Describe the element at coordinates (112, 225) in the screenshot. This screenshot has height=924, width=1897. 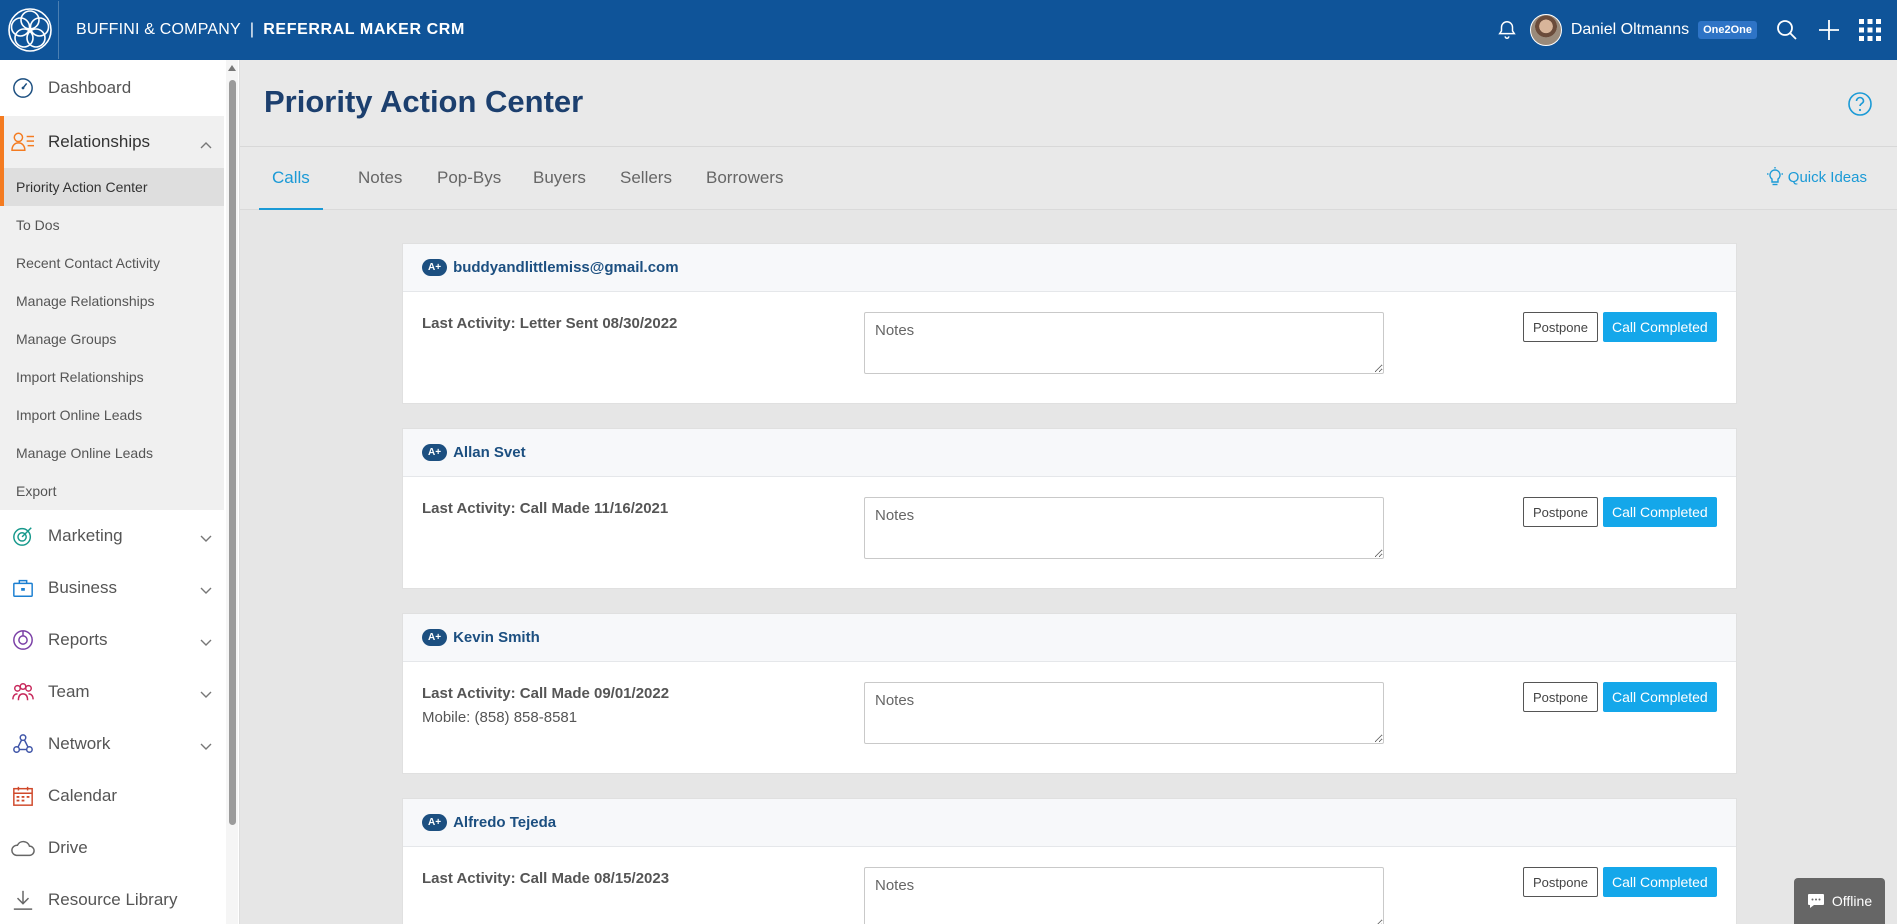
I see `sidebar-subitem-to-dos: To Dos` at that location.